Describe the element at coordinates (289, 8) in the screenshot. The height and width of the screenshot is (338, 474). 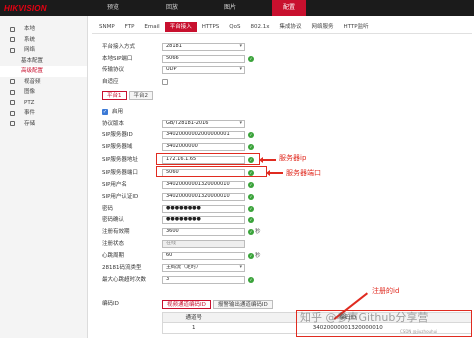
I see `nav-configuration: 配置` at that location.